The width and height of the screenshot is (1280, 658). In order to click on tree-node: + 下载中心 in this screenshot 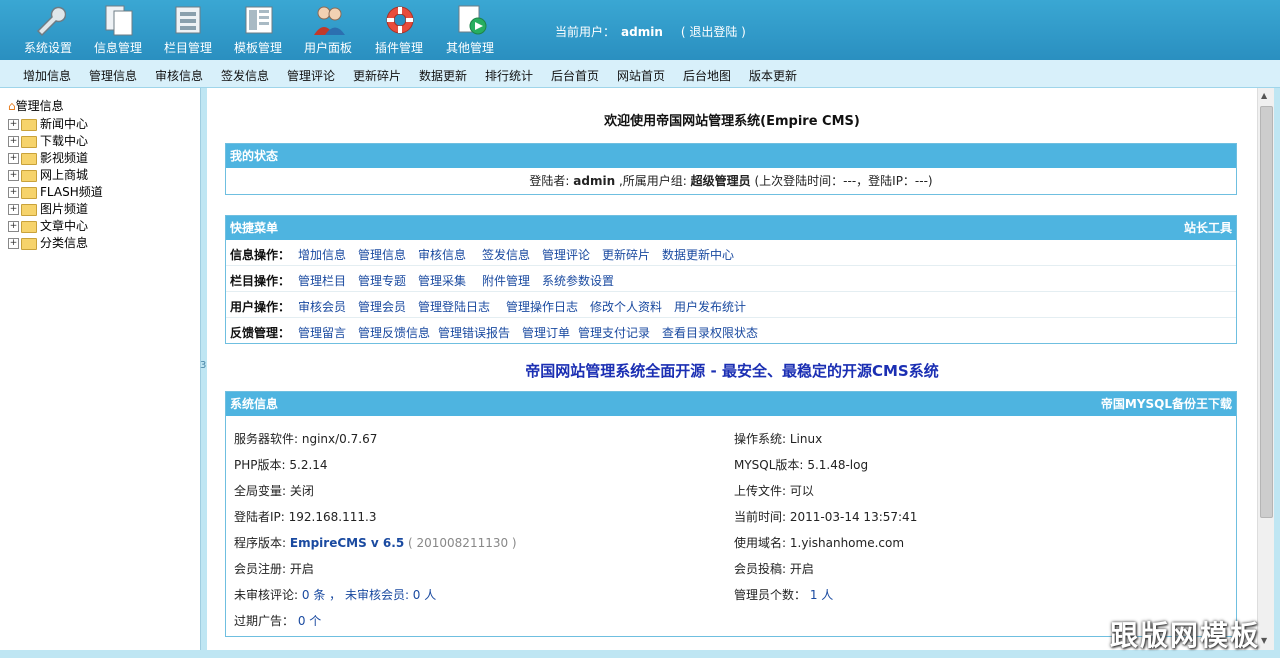, I will do `click(48, 140)`.